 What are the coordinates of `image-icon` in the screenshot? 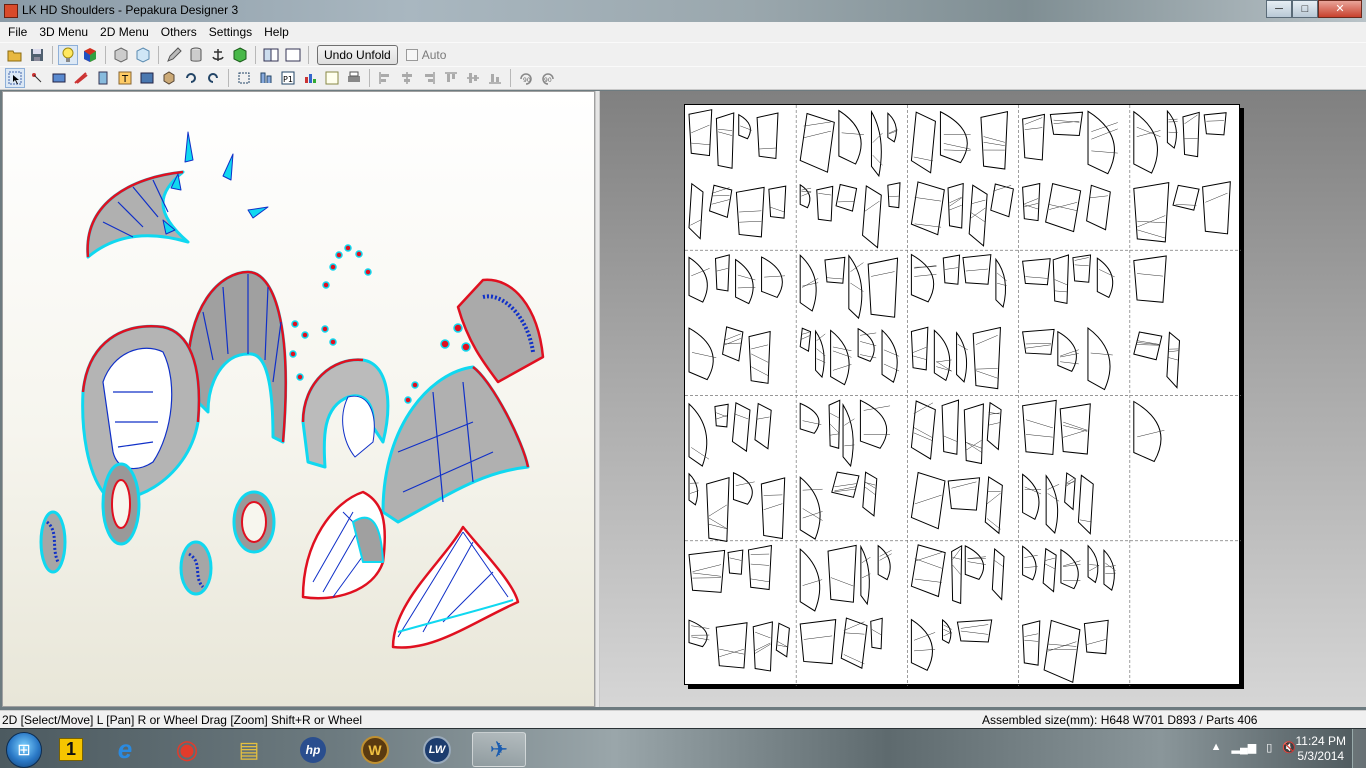 It's located at (147, 78).